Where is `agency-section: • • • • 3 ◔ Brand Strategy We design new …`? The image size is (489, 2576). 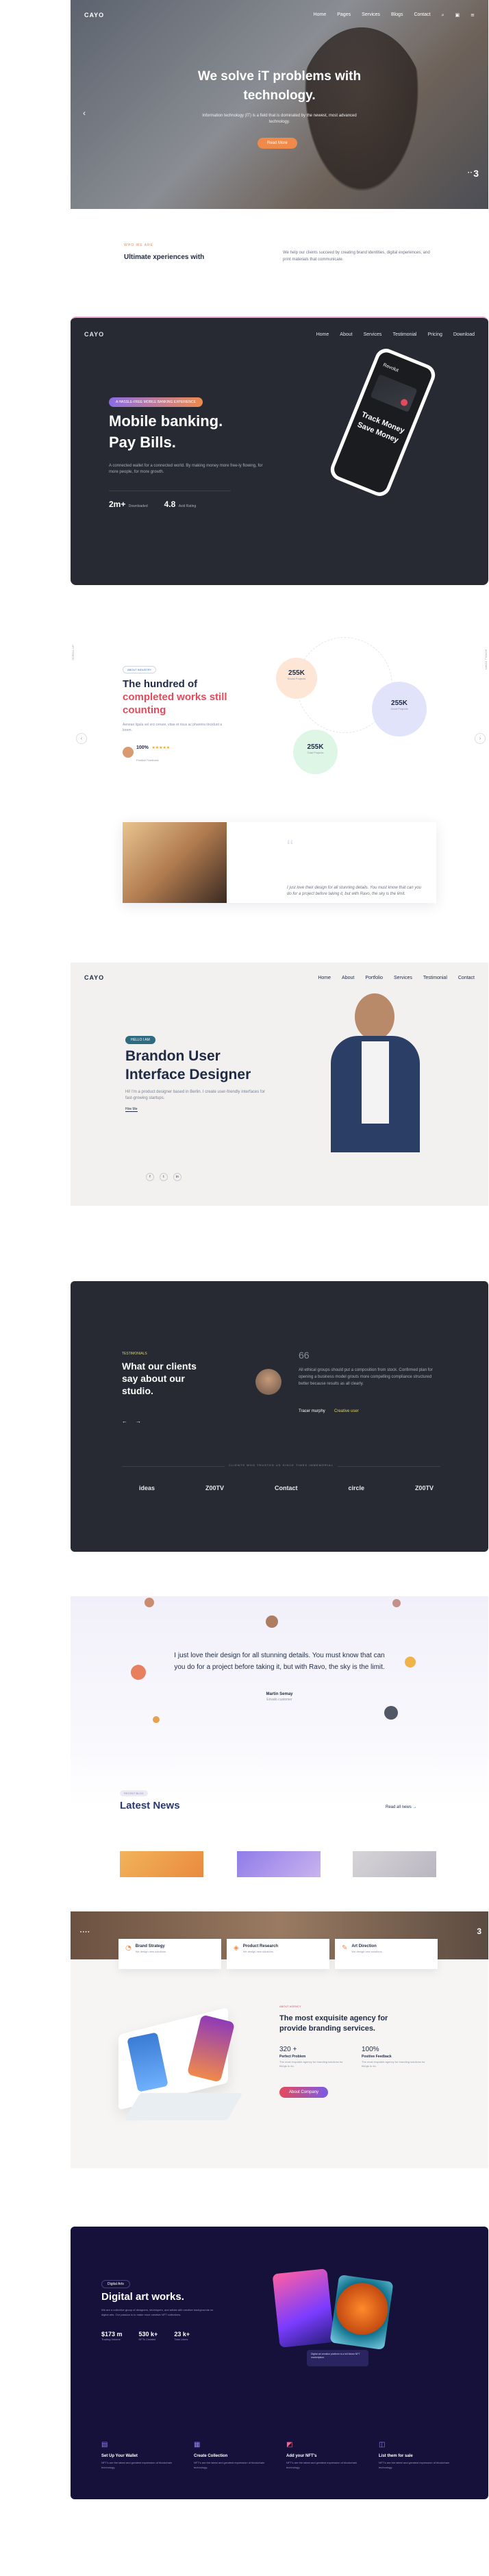 agency-section: • • • • 3 ◔ Brand Strategy We design new … is located at coordinates (279, 2039).